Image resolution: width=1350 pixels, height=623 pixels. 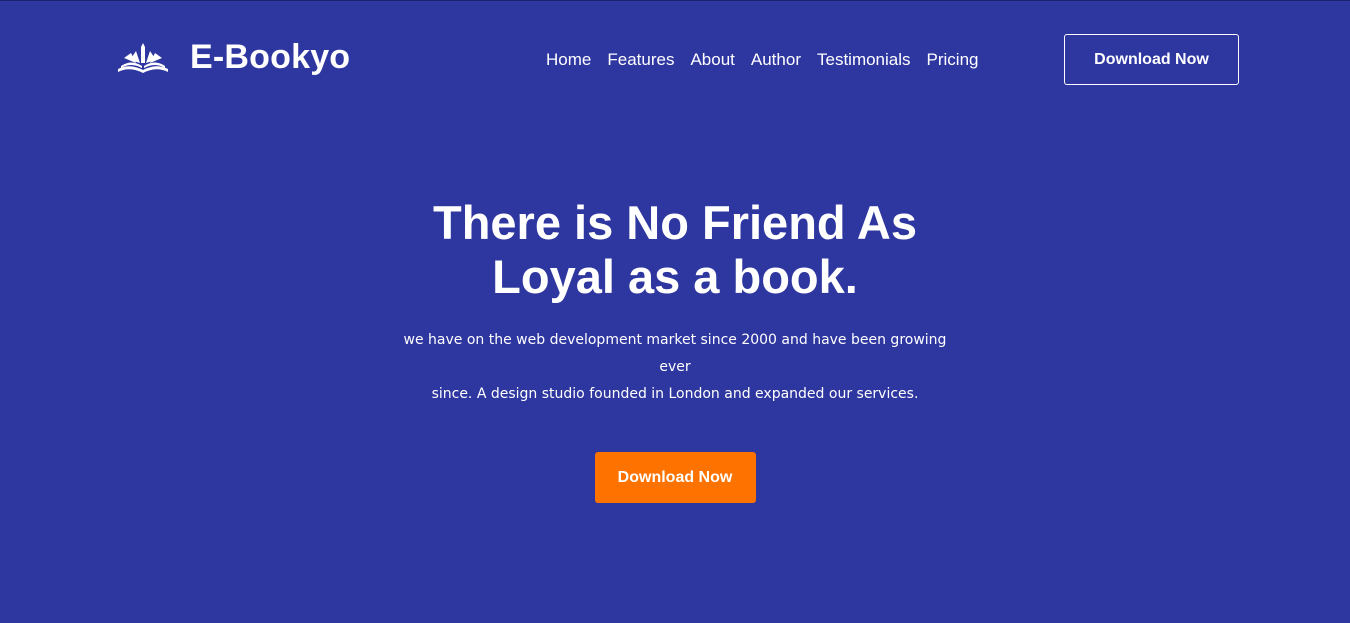 I want to click on nav-link-testimonials: Testimonials, so click(x=864, y=59).